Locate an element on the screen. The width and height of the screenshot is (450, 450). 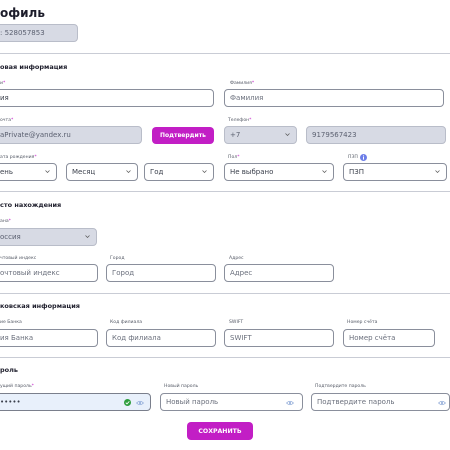
page-title: офиль is located at coordinates (22, 13).